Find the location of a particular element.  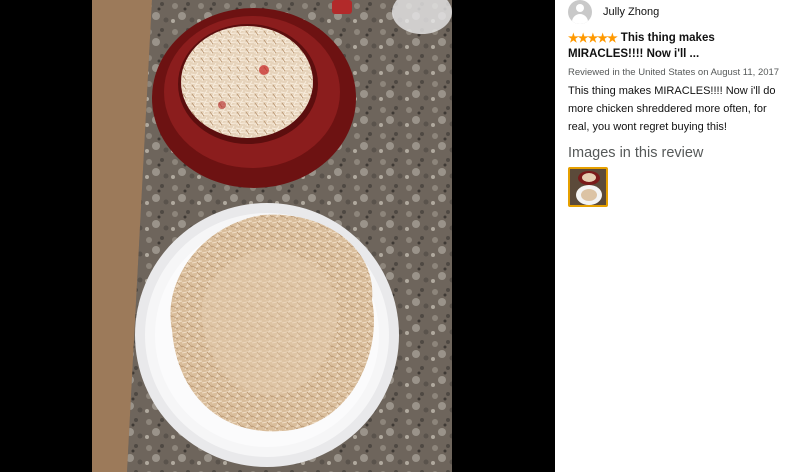

author-name: Jully Zhong is located at coordinates (631, 12).